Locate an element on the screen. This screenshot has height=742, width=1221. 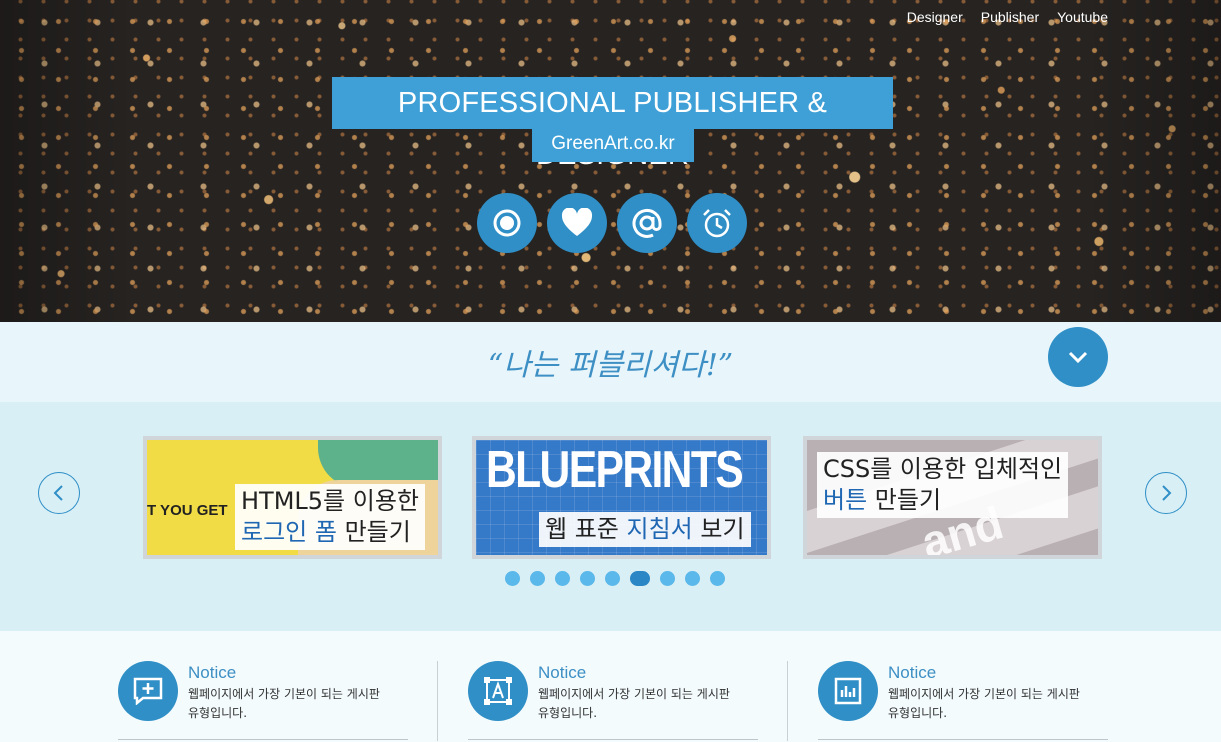
card-caption-highlight: 버튼 is located at coordinates (845, 500).